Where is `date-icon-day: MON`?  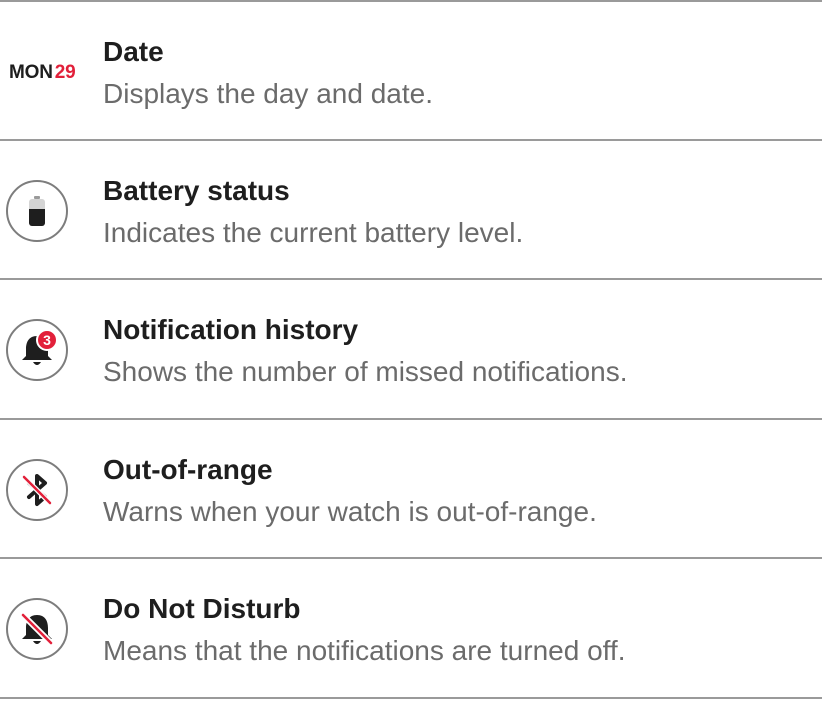 date-icon-day: MON is located at coordinates (31, 72).